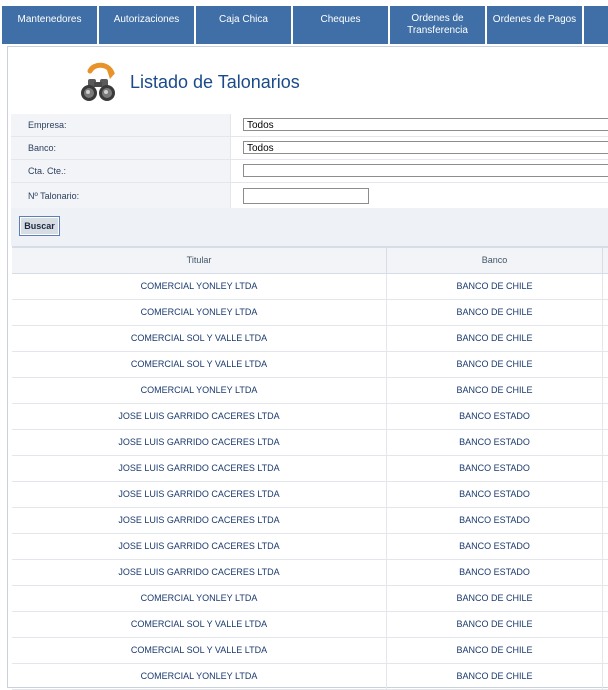 The height and width of the screenshot is (690, 608). I want to click on table-header: Titular Banco, so click(310, 260).